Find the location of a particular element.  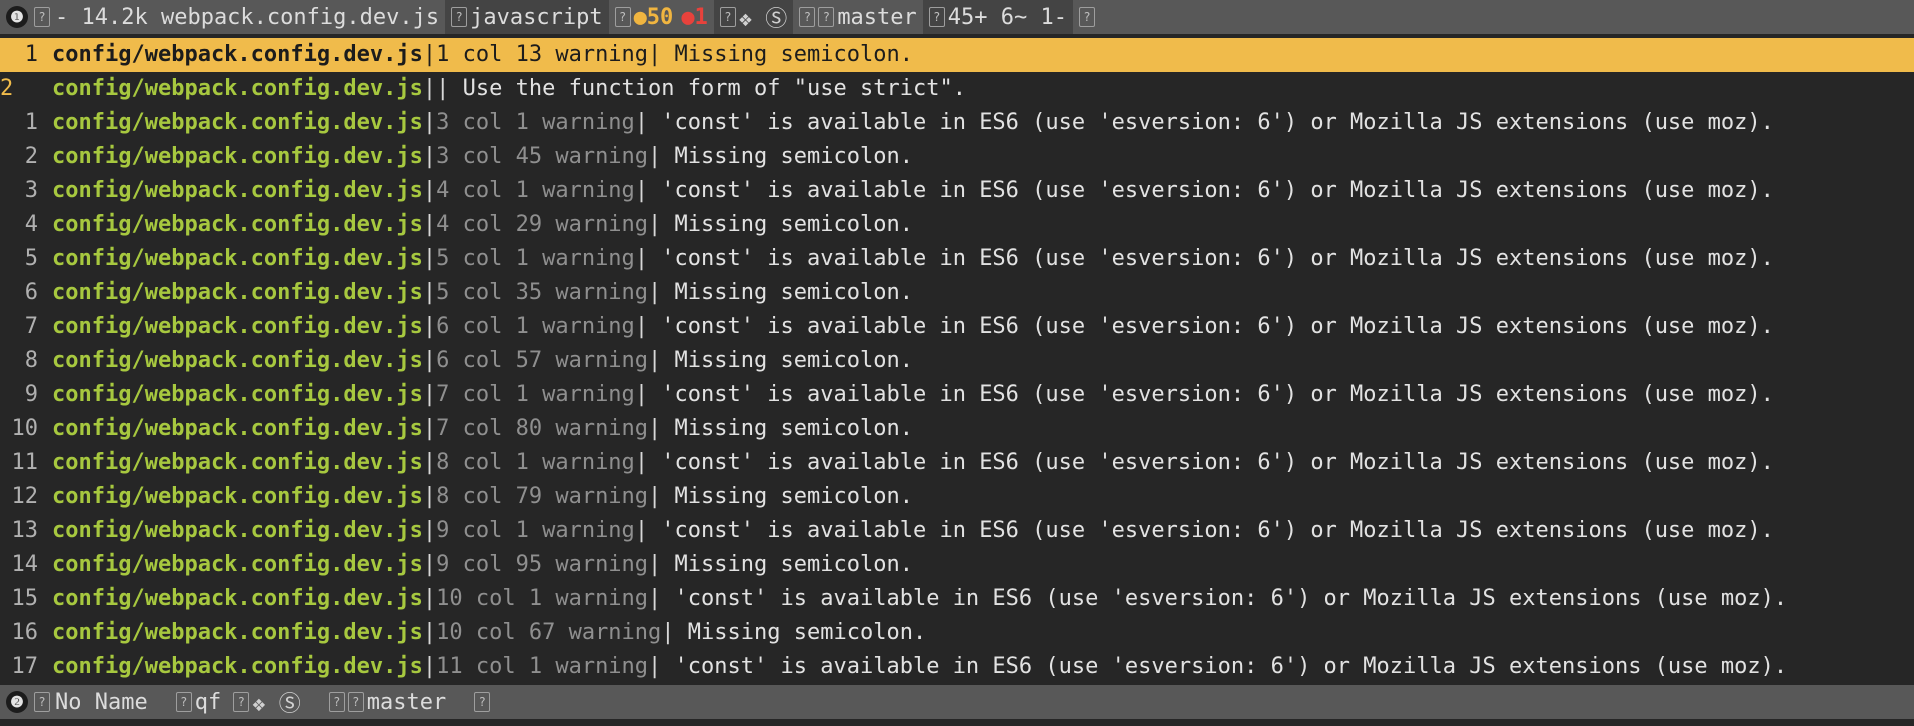

end-segment: ? is located at coordinates (1088, 17).